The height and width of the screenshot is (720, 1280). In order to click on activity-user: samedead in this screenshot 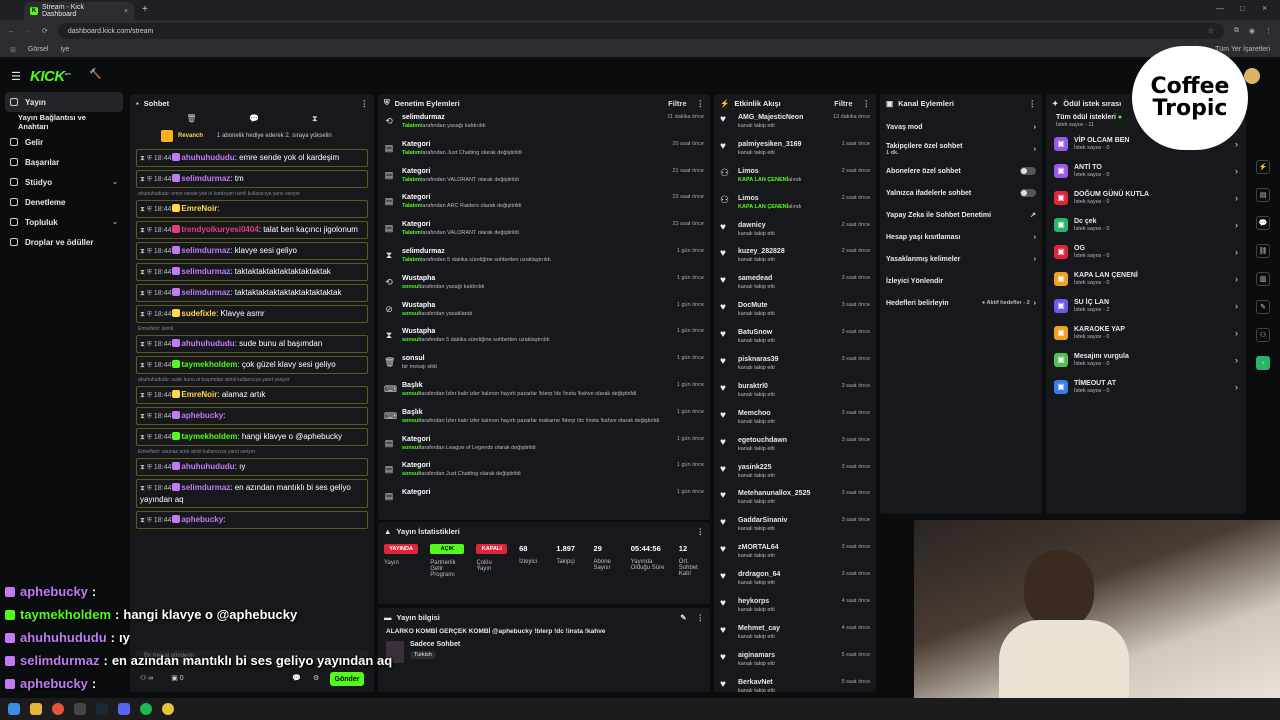, I will do `click(756, 278)`.